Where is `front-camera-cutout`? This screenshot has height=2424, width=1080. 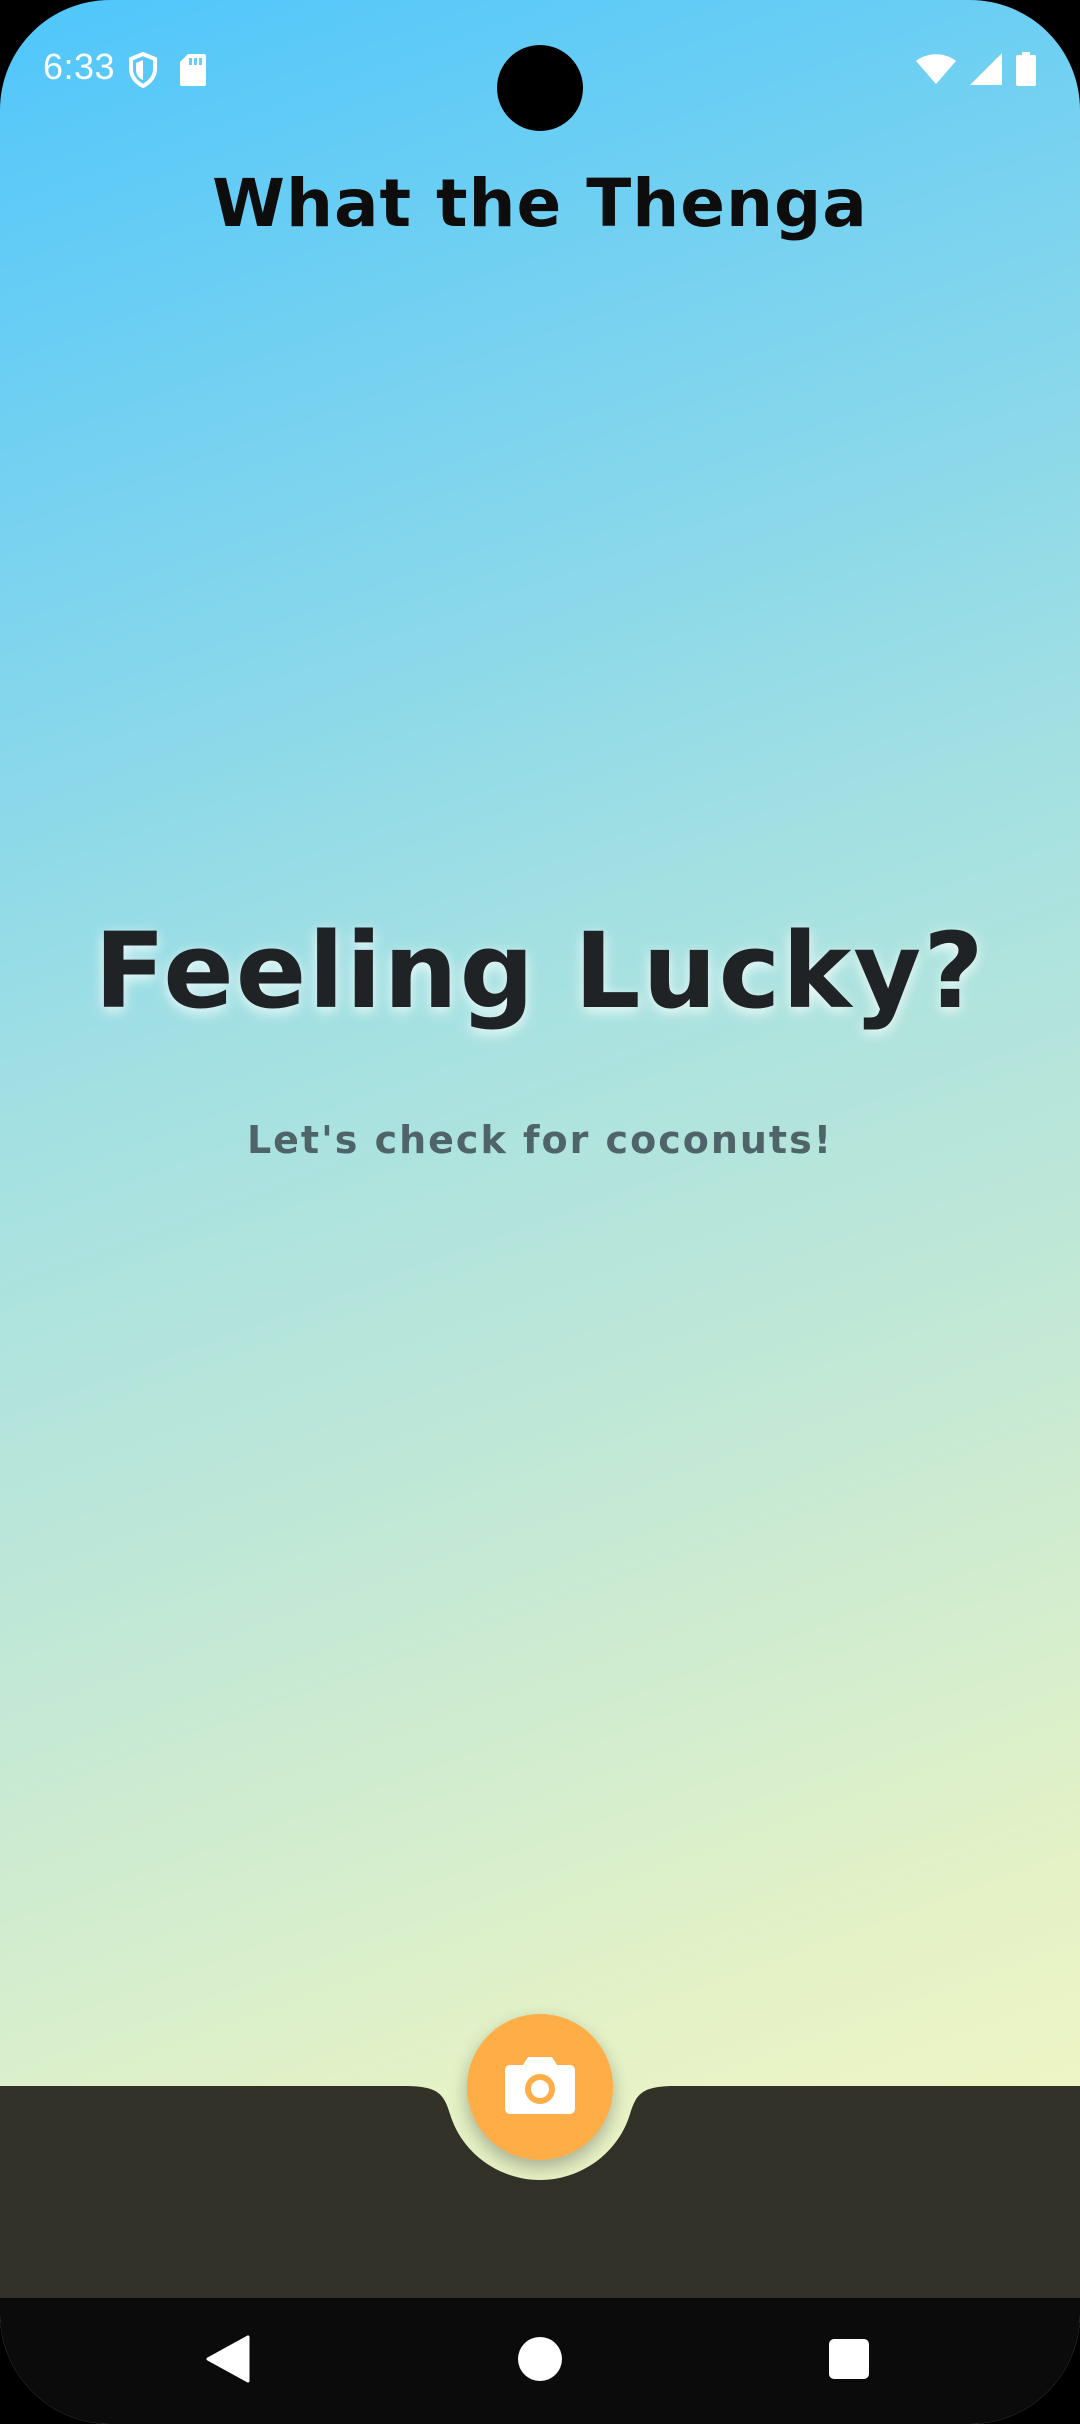 front-camera-cutout is located at coordinates (540, 88).